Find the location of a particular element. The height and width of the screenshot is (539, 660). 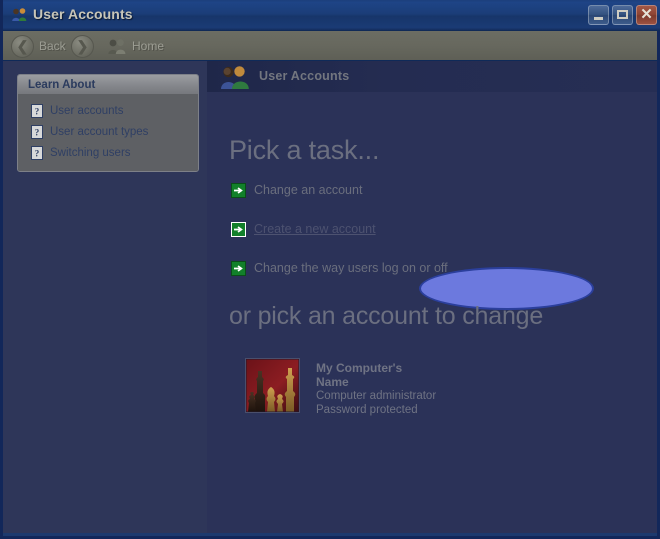

learn-about-header: Learn About is located at coordinates (108, 84).